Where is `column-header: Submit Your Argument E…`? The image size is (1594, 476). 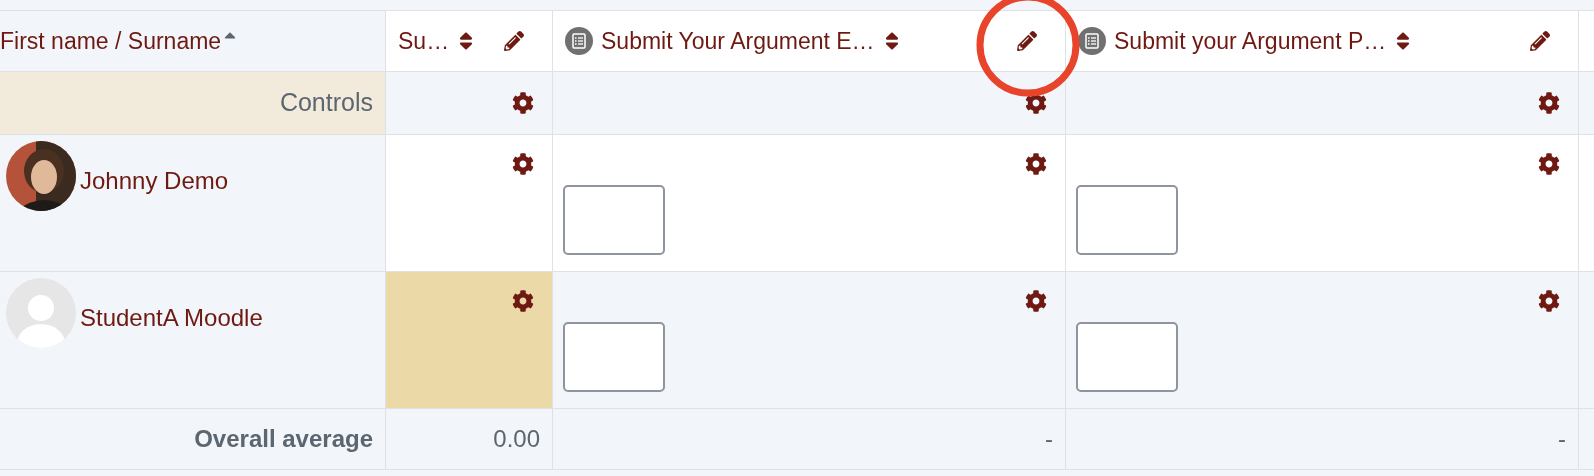 column-header: Submit Your Argument E… is located at coordinates (738, 41).